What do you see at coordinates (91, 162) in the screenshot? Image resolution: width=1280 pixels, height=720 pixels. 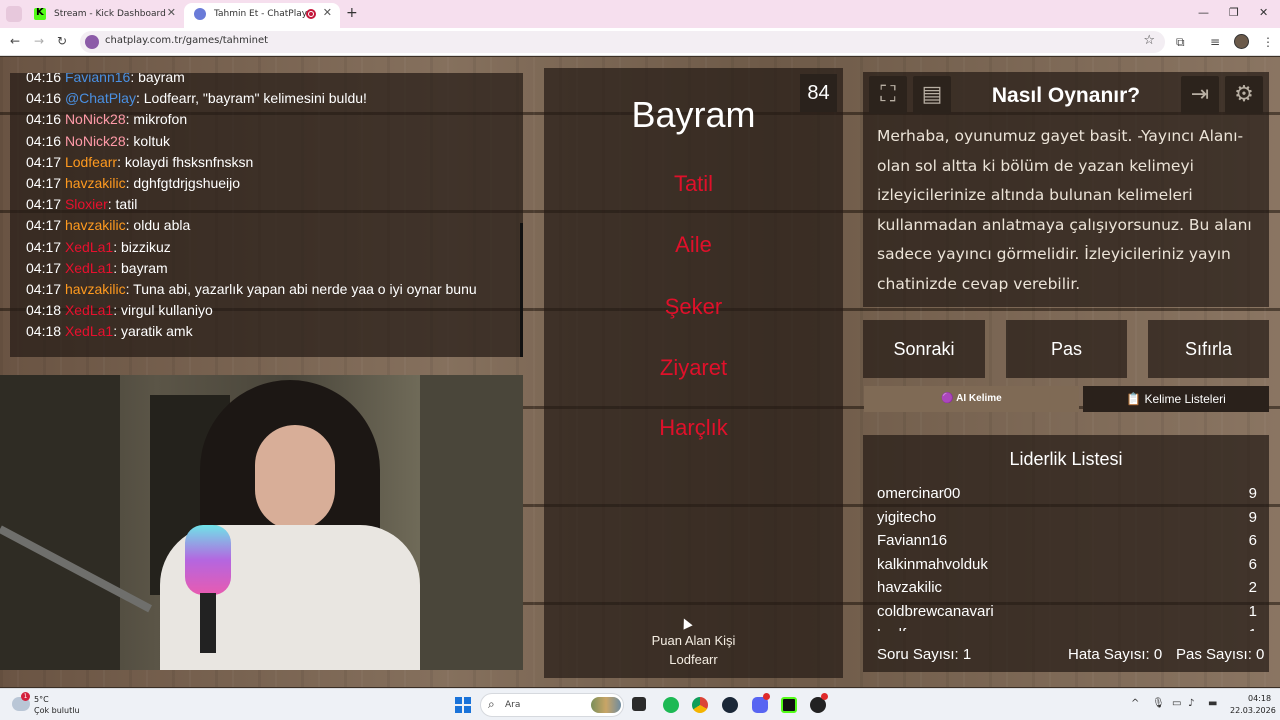 I see `chat-username: Lodfearr` at bounding box center [91, 162].